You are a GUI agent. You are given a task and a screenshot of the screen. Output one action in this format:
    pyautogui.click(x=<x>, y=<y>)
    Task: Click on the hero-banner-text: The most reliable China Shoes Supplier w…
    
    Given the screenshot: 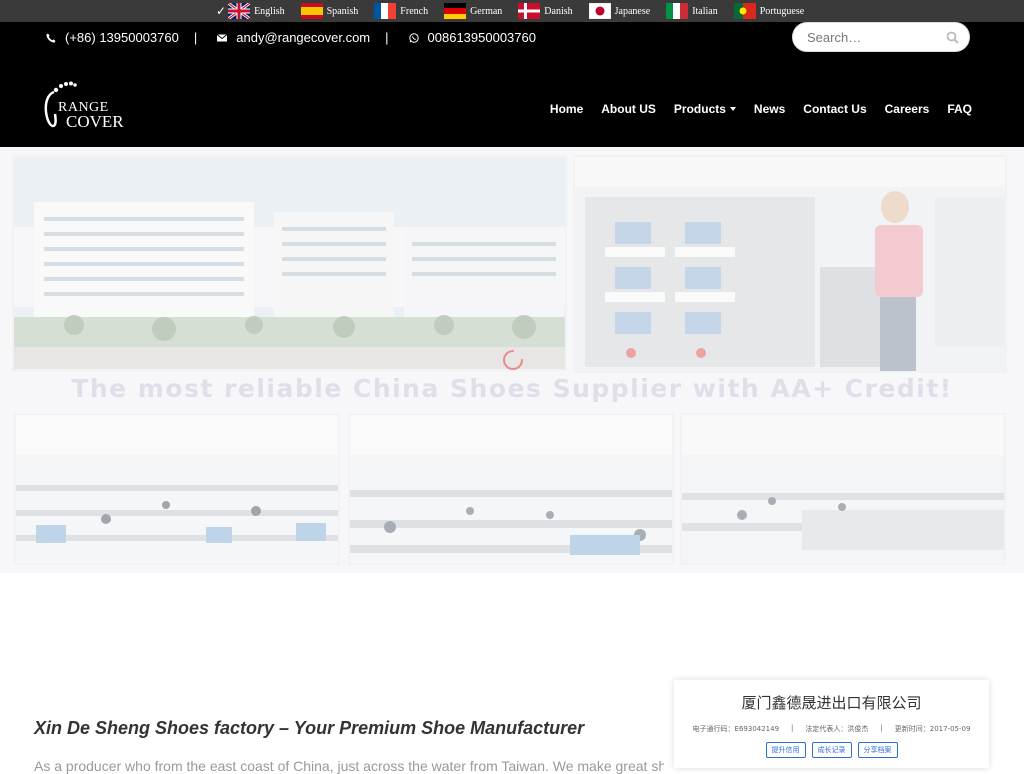 What is the action you would take?
    pyautogui.click(x=512, y=388)
    